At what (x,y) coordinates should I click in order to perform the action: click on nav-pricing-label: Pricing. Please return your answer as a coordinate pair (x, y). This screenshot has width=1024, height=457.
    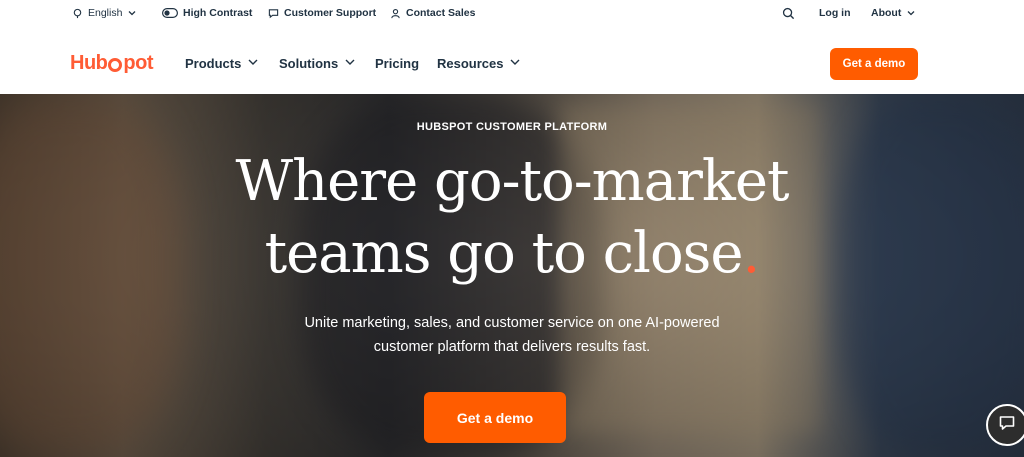
    Looking at the image, I should click on (397, 63).